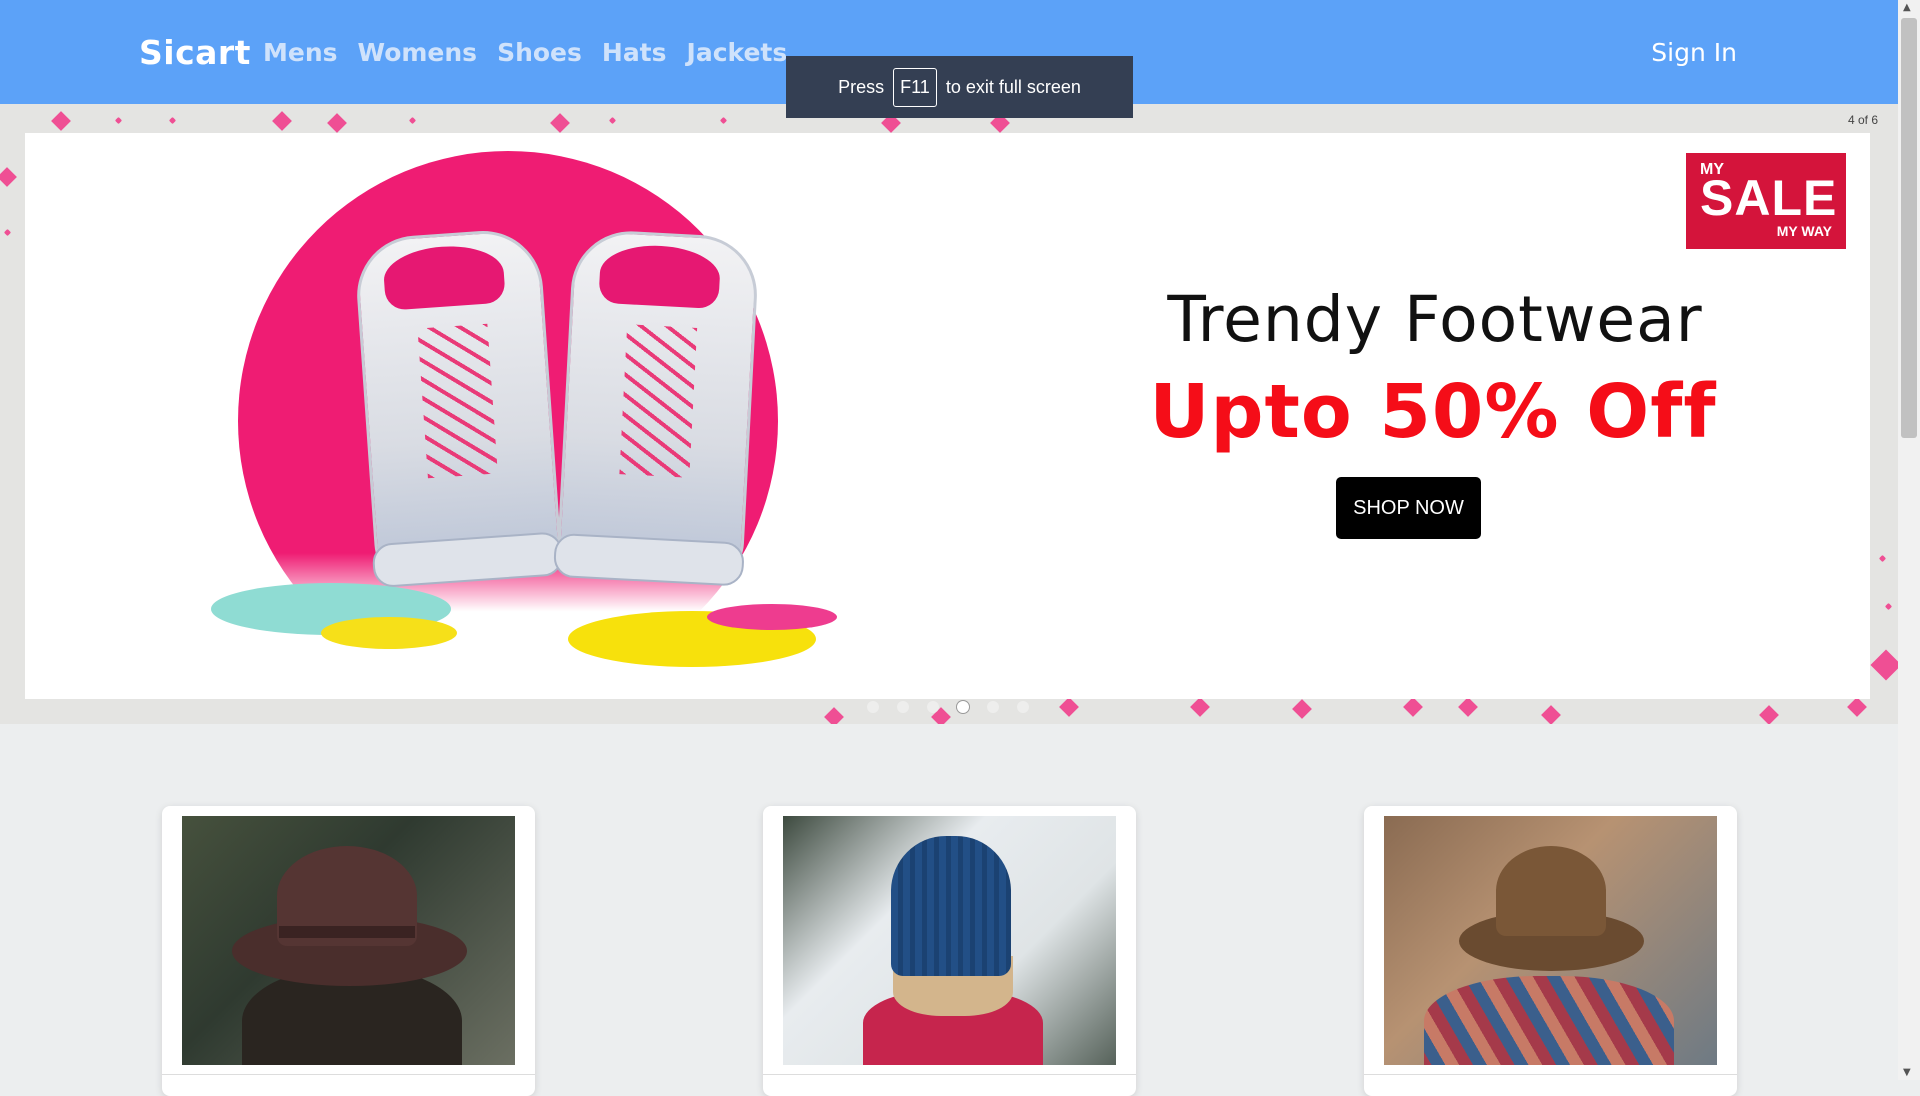  I want to click on fullscreen-notice-suffix: to exit full screen, so click(1013, 86).